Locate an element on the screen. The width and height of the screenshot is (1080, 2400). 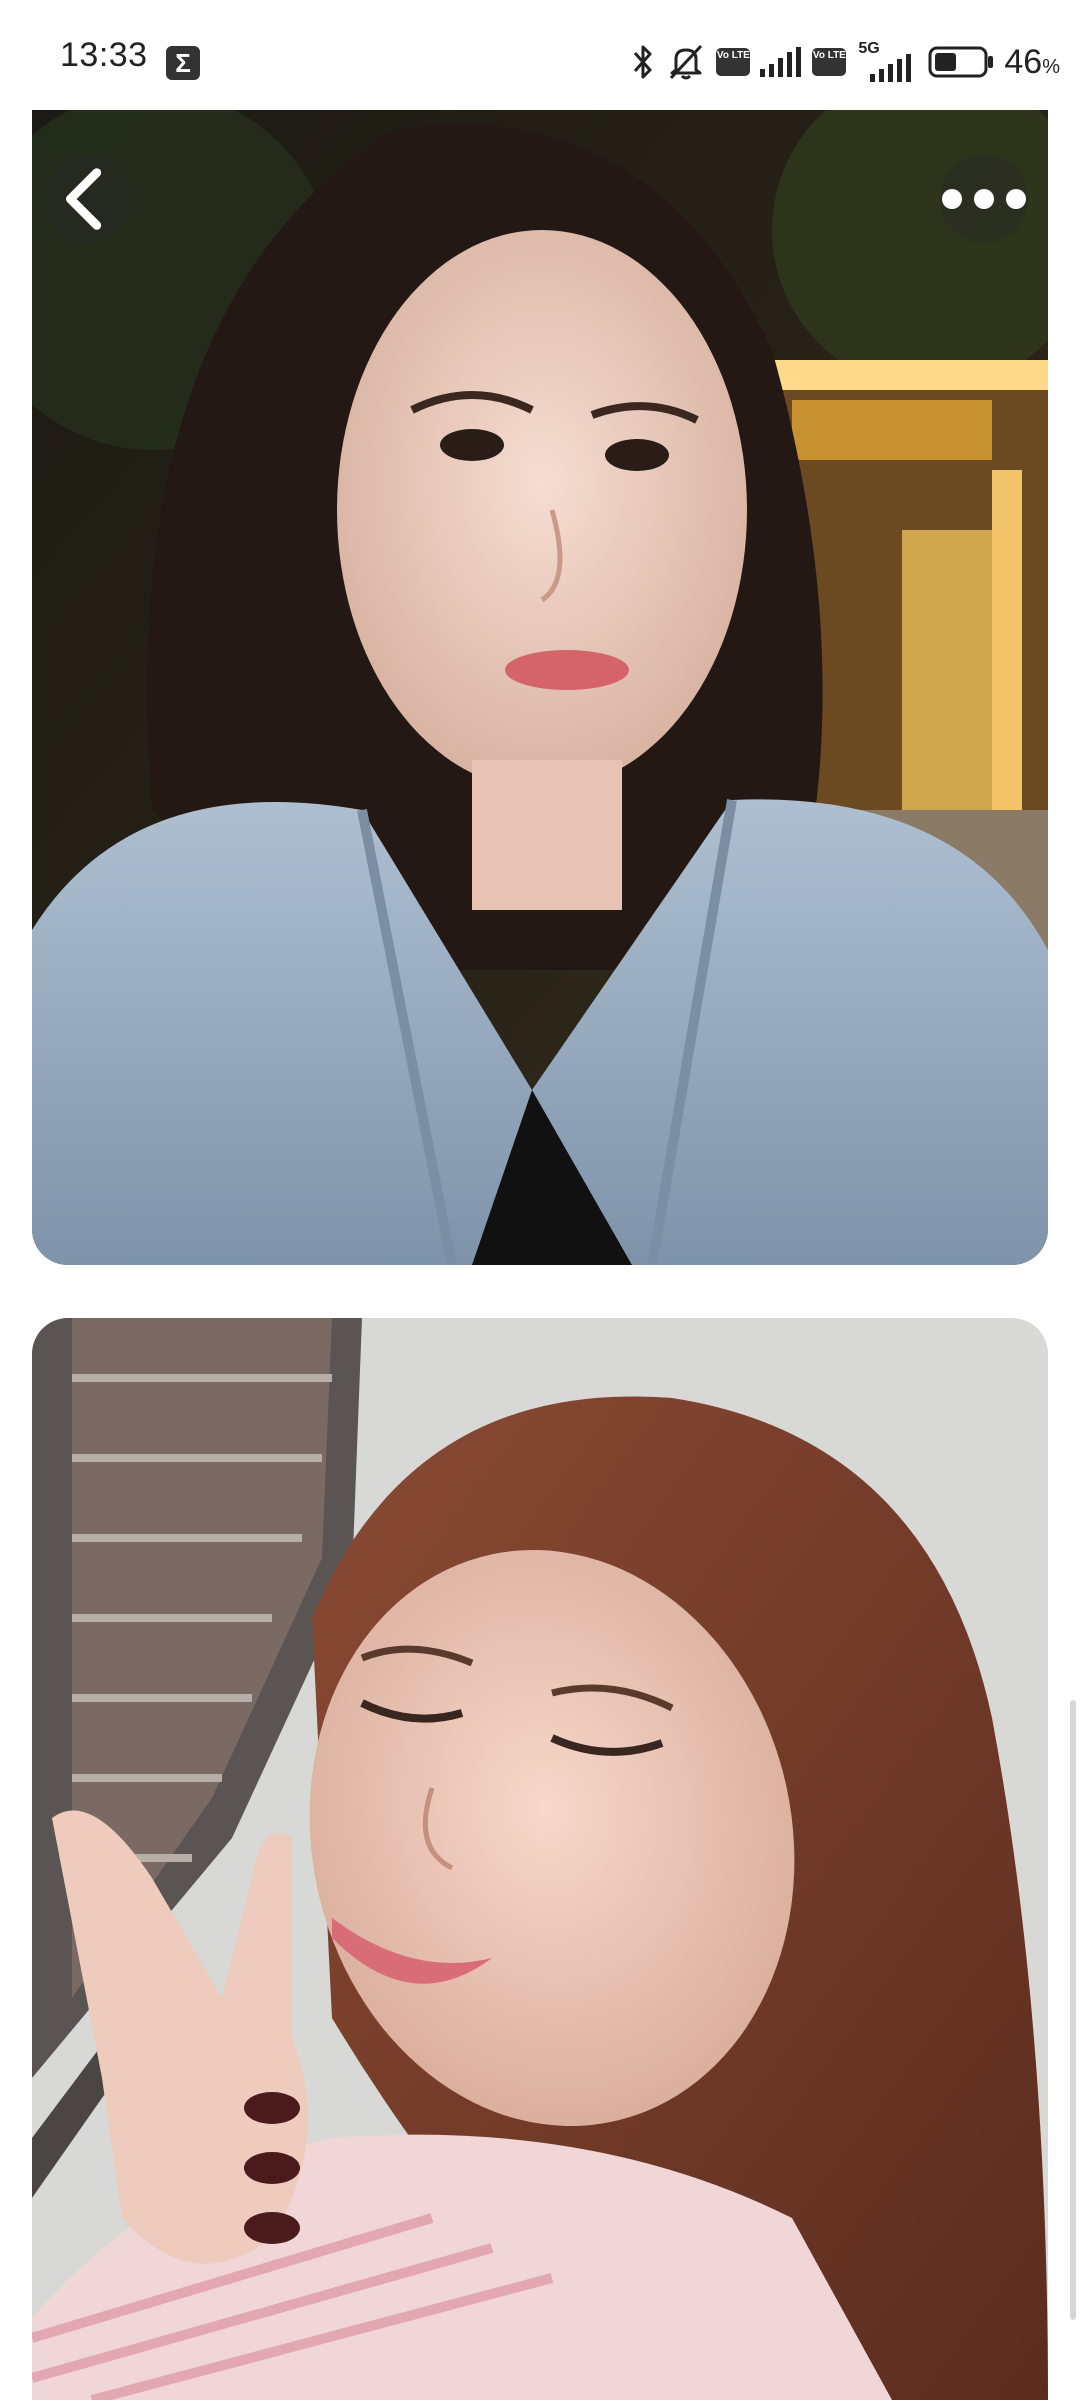
status-bar: 13:33 Σ Vo LTE Vo LTE 5G 46% is located at coordinates (540, 55).